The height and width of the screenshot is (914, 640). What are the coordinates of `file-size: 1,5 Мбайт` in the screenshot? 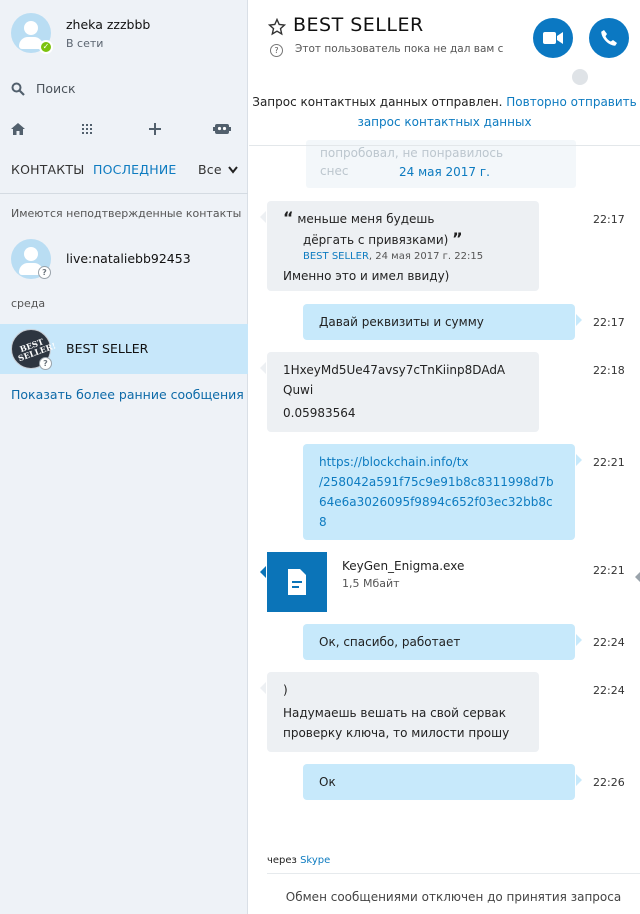 It's located at (371, 583).